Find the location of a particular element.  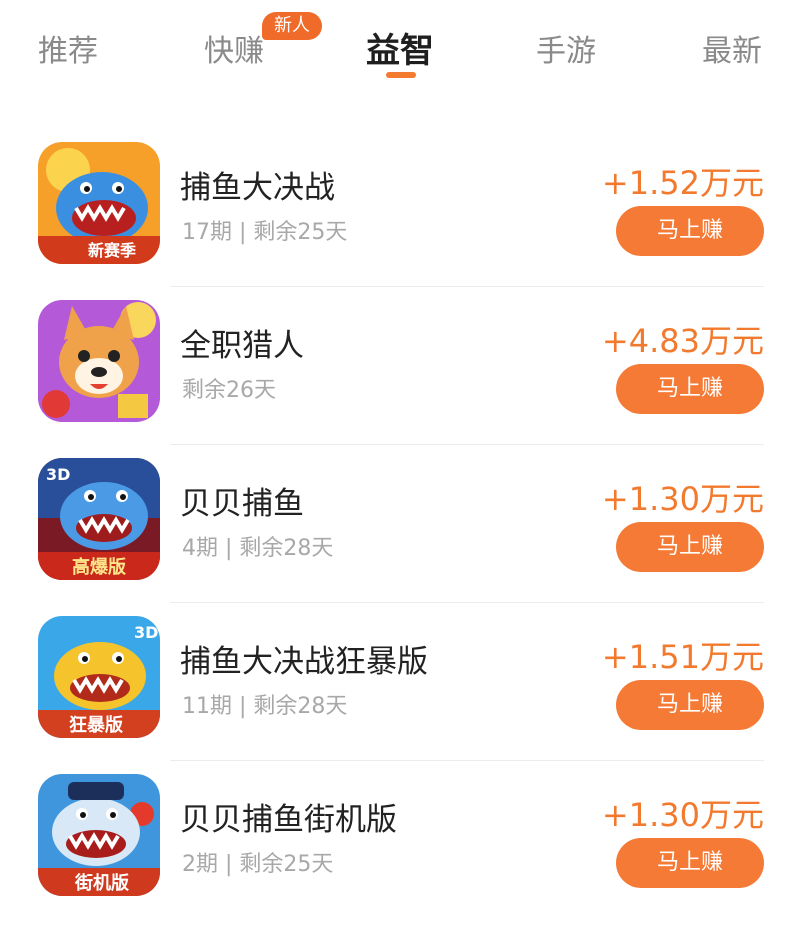

game-name: 捕鱼大决战狂暴版 is located at coordinates (304, 662).